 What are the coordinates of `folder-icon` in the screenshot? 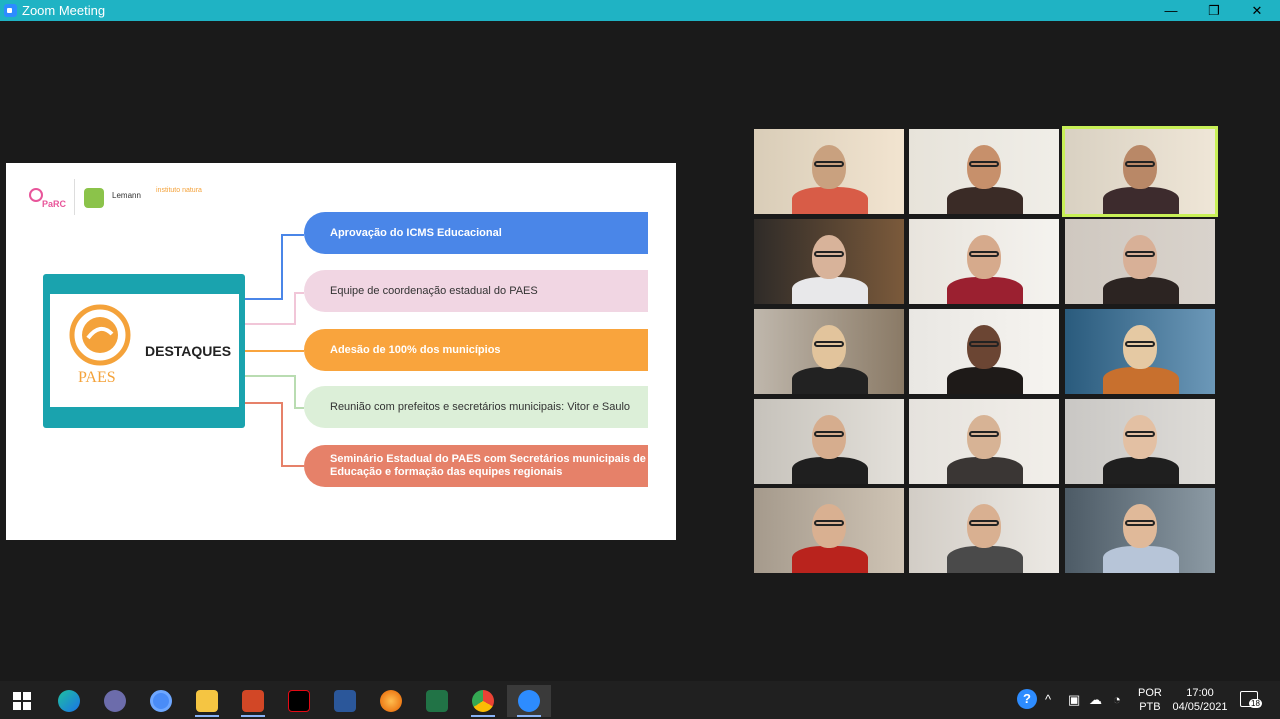 It's located at (207, 701).